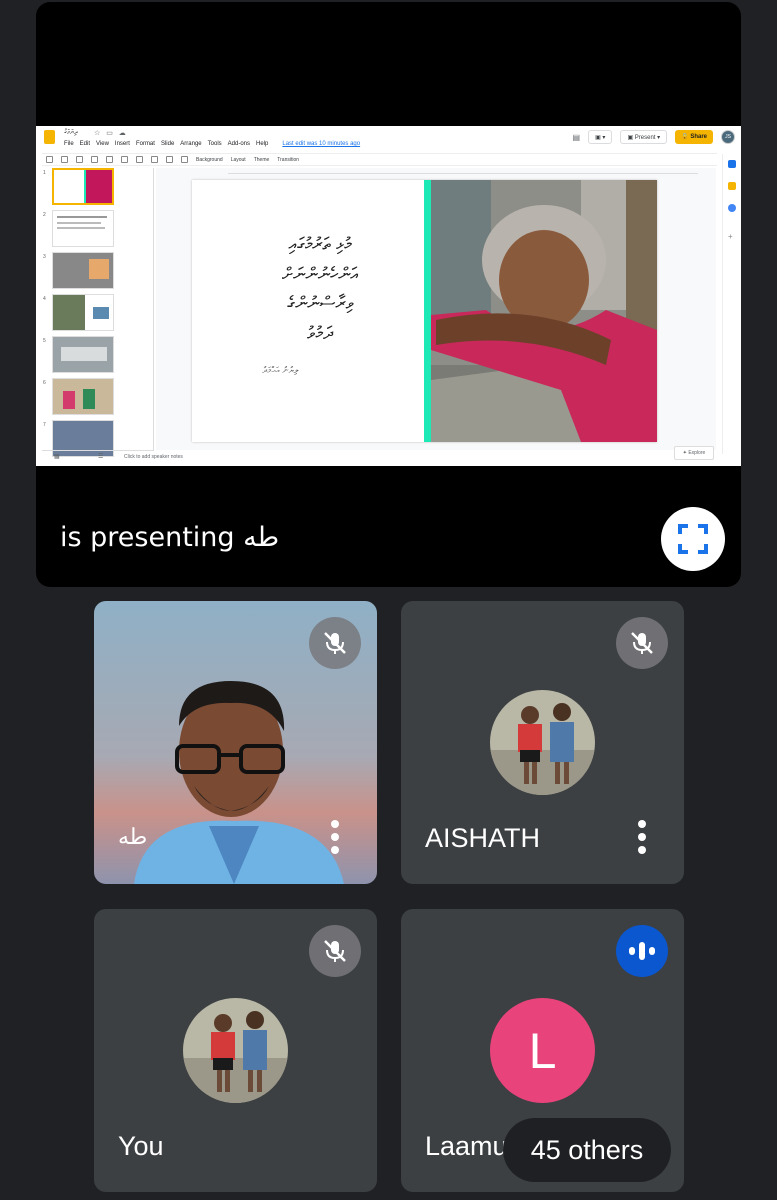 Image resolution: width=777 pixels, height=1200 pixels. Describe the element at coordinates (576, 137) in the screenshot. I see `comment-icon: ▤` at that location.